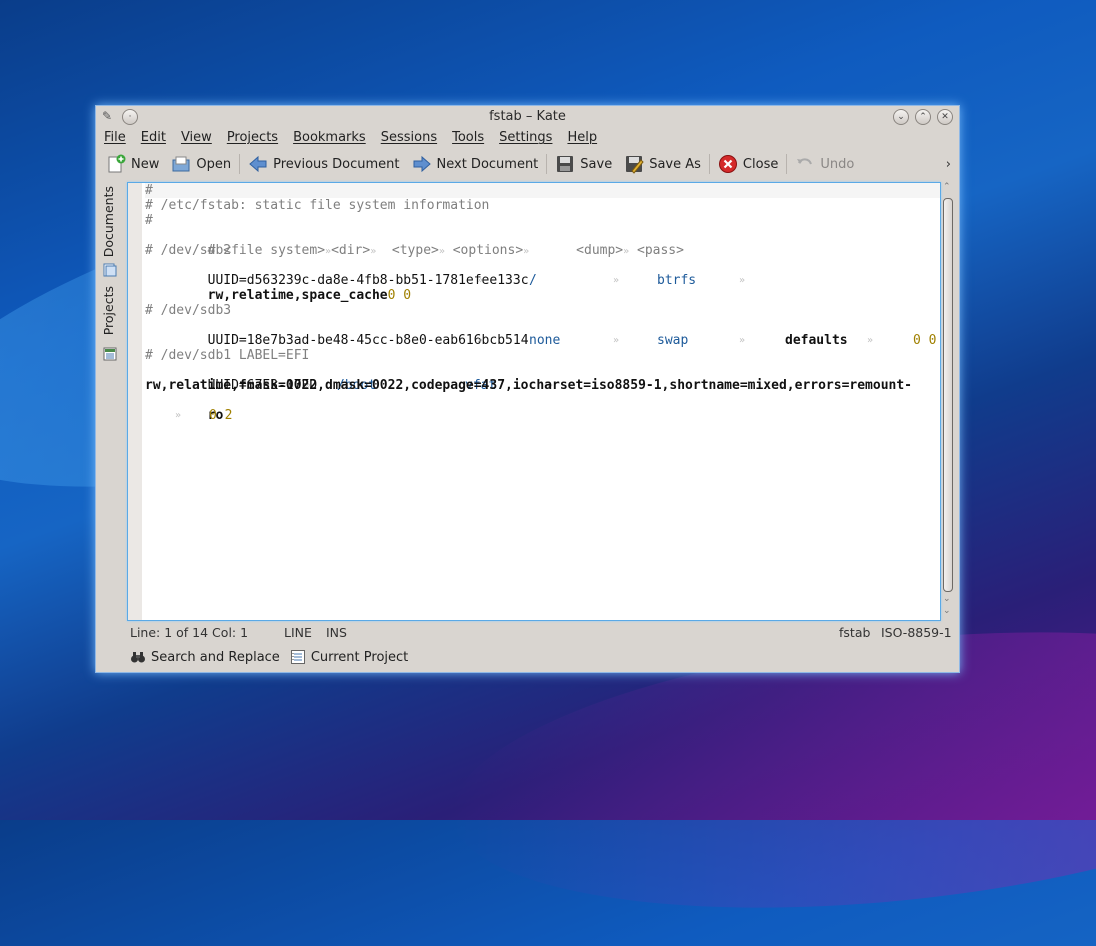  What do you see at coordinates (135, 401) in the screenshot?
I see `editor-gutter` at bounding box center [135, 401].